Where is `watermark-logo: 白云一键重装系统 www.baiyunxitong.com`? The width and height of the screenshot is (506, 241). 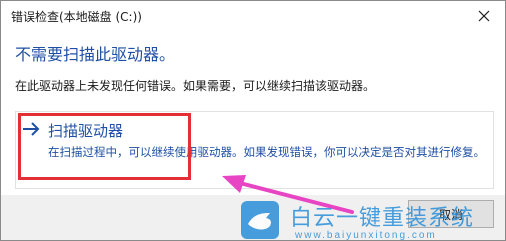 watermark-logo: 白云一键重装系统 www.baiyunxitong.com is located at coordinates (357, 220).